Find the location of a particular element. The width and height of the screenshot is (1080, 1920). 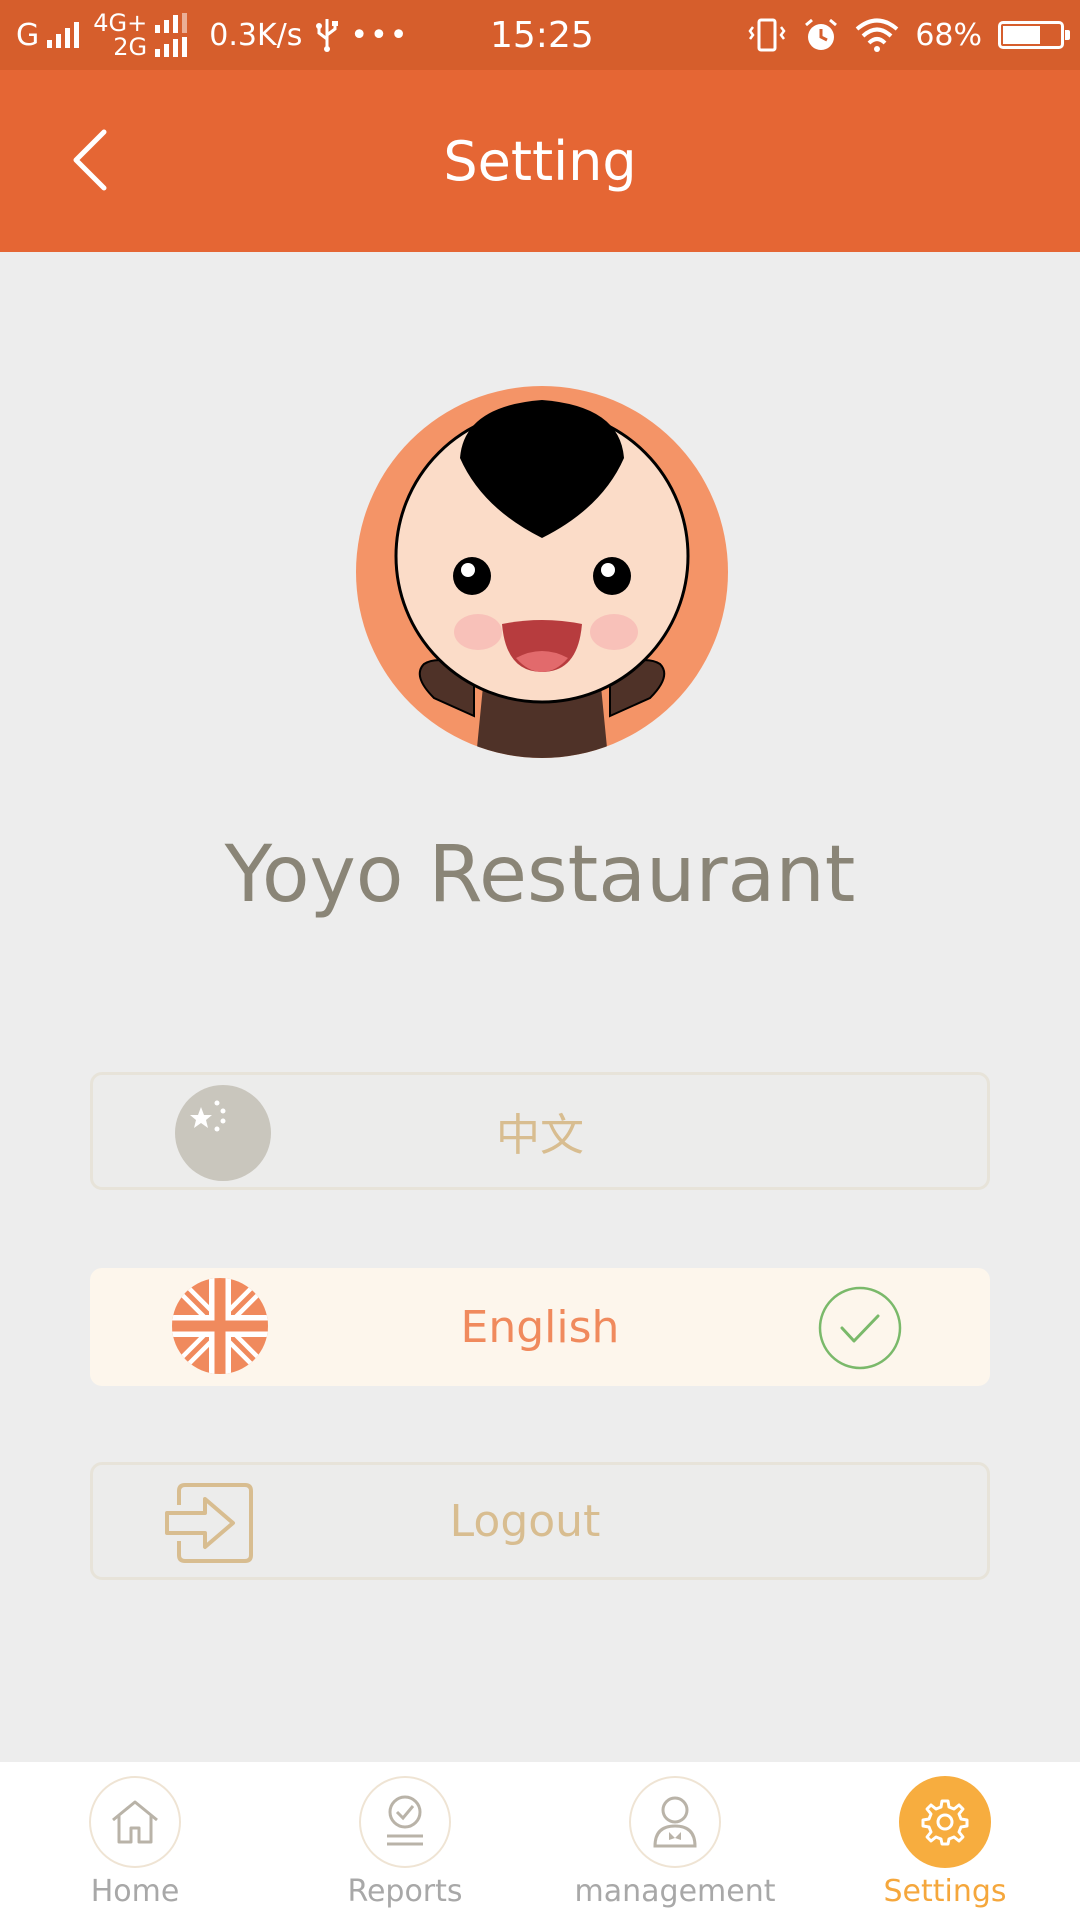

option-label: Logout is located at coordinates (525, 1521).